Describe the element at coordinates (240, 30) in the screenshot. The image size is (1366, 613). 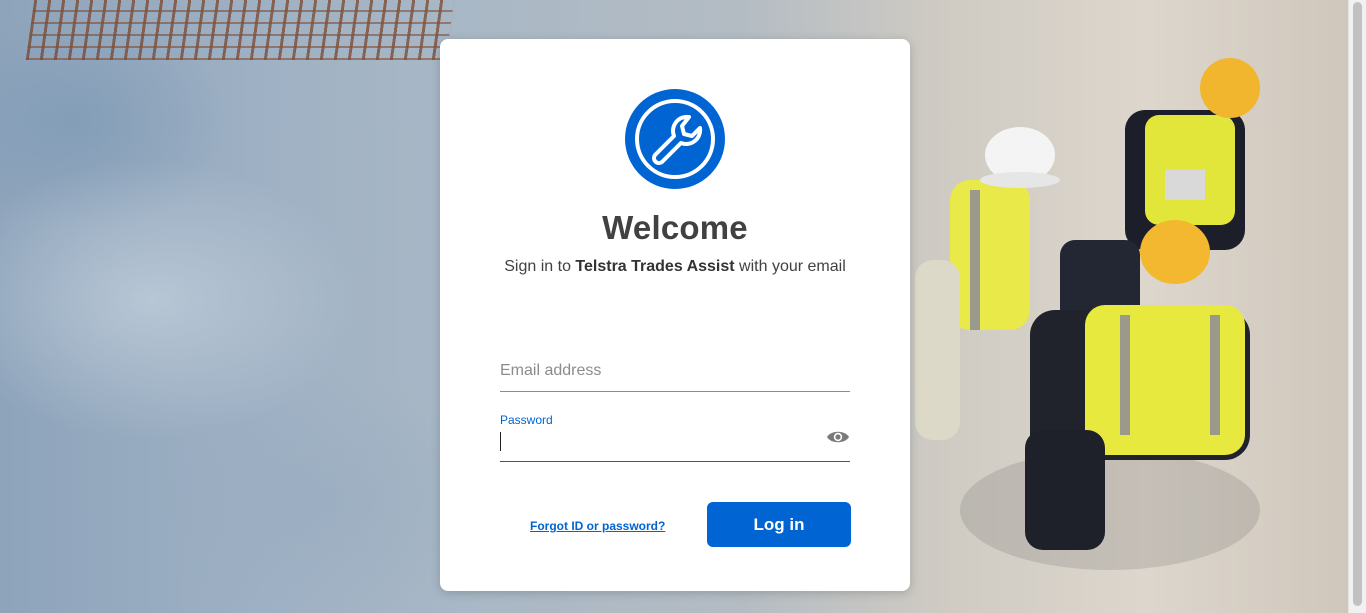
I see `rebar-decoration` at that location.